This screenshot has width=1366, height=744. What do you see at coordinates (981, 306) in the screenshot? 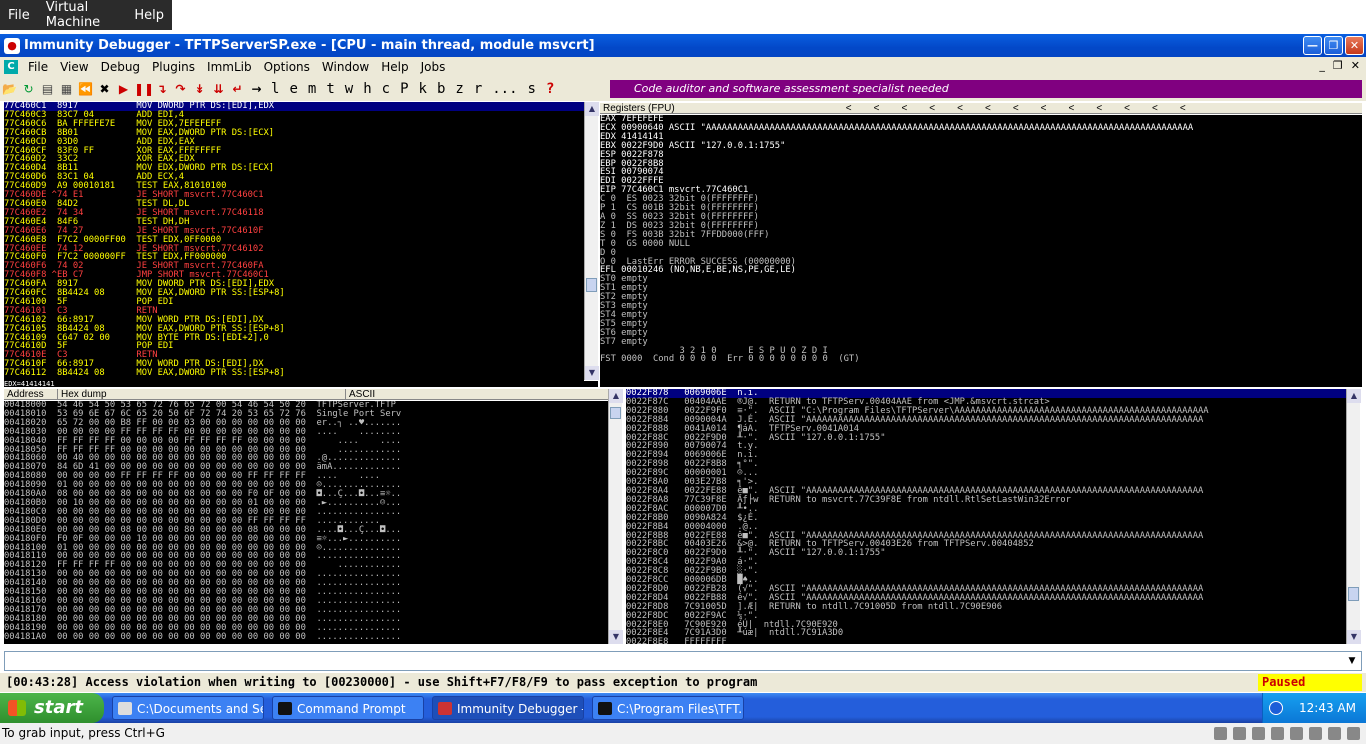
I see `register-line: ST3 empty` at bounding box center [981, 306].